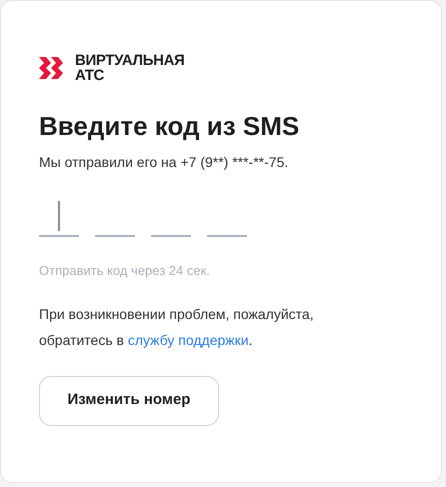  I want to click on logo-text: АТС, so click(90, 75).